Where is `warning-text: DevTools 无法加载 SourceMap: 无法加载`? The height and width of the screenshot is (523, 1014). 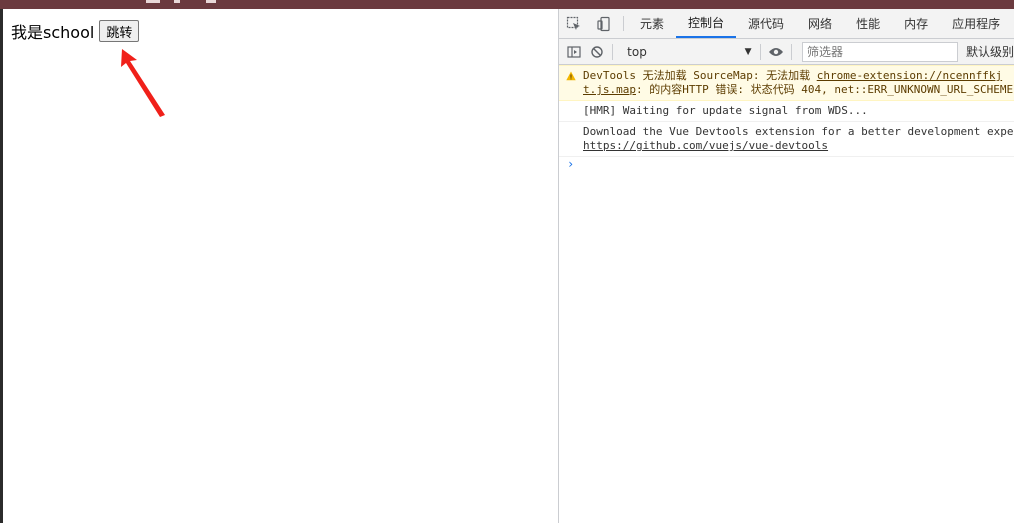
warning-text: DevTools 无法加载 SourceMap: 无法加载 is located at coordinates (700, 75).